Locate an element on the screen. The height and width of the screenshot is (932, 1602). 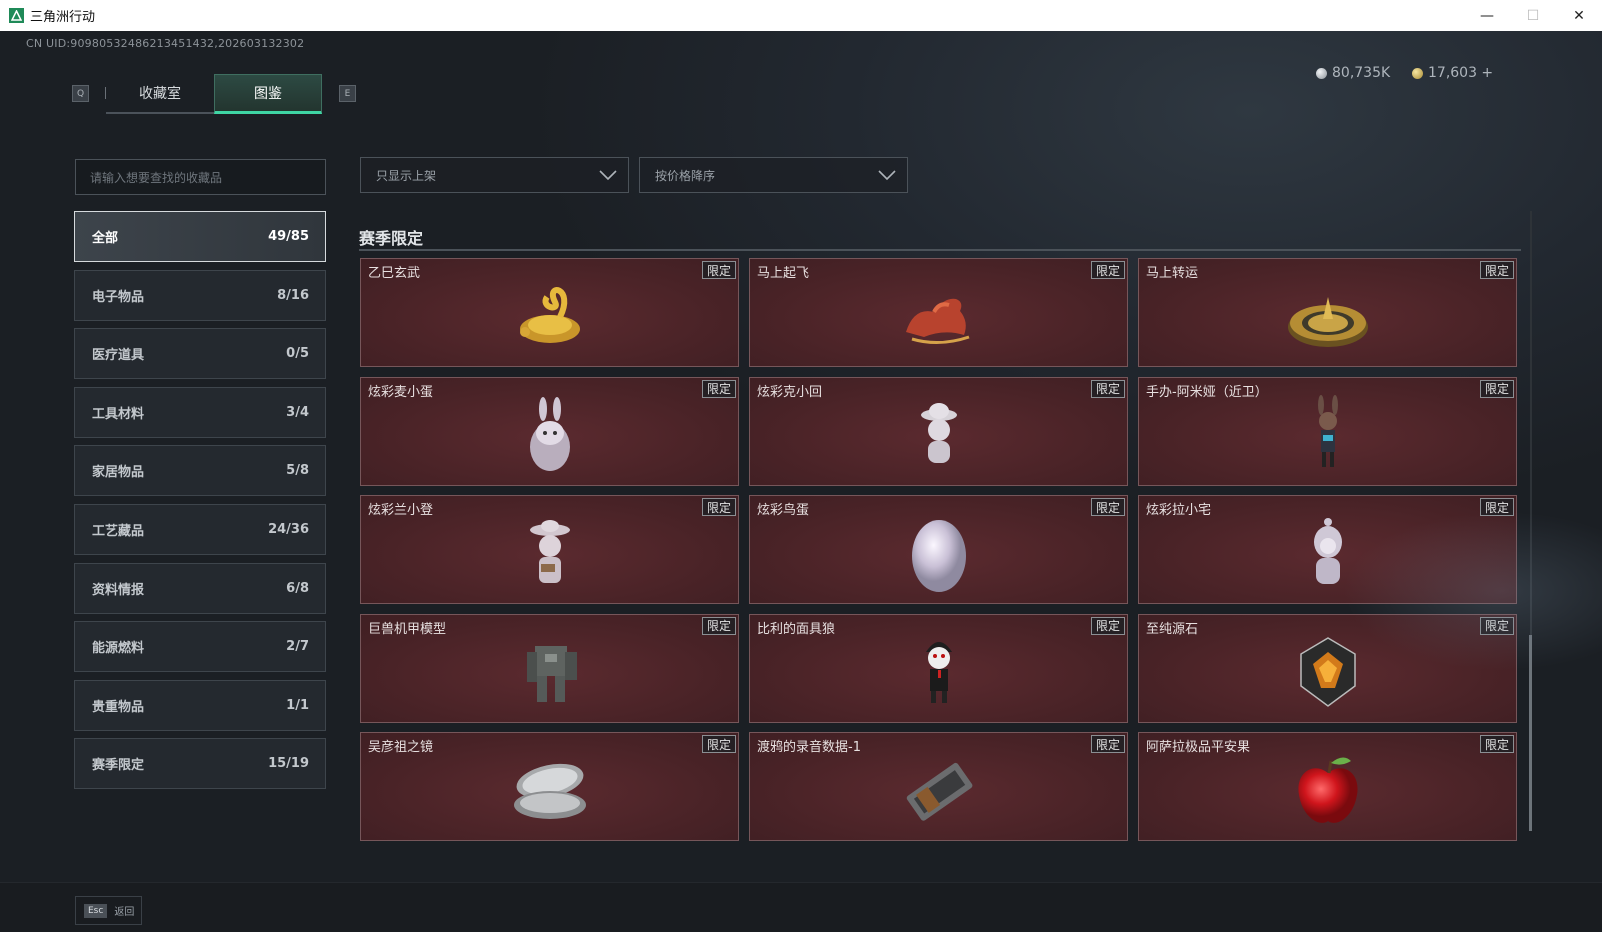
item-name: 巨兽机甲模型 is located at coordinates (407, 629).